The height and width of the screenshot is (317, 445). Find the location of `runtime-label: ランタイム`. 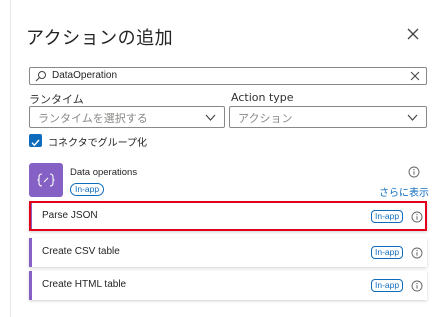

runtime-label: ランタイム is located at coordinates (56, 99).